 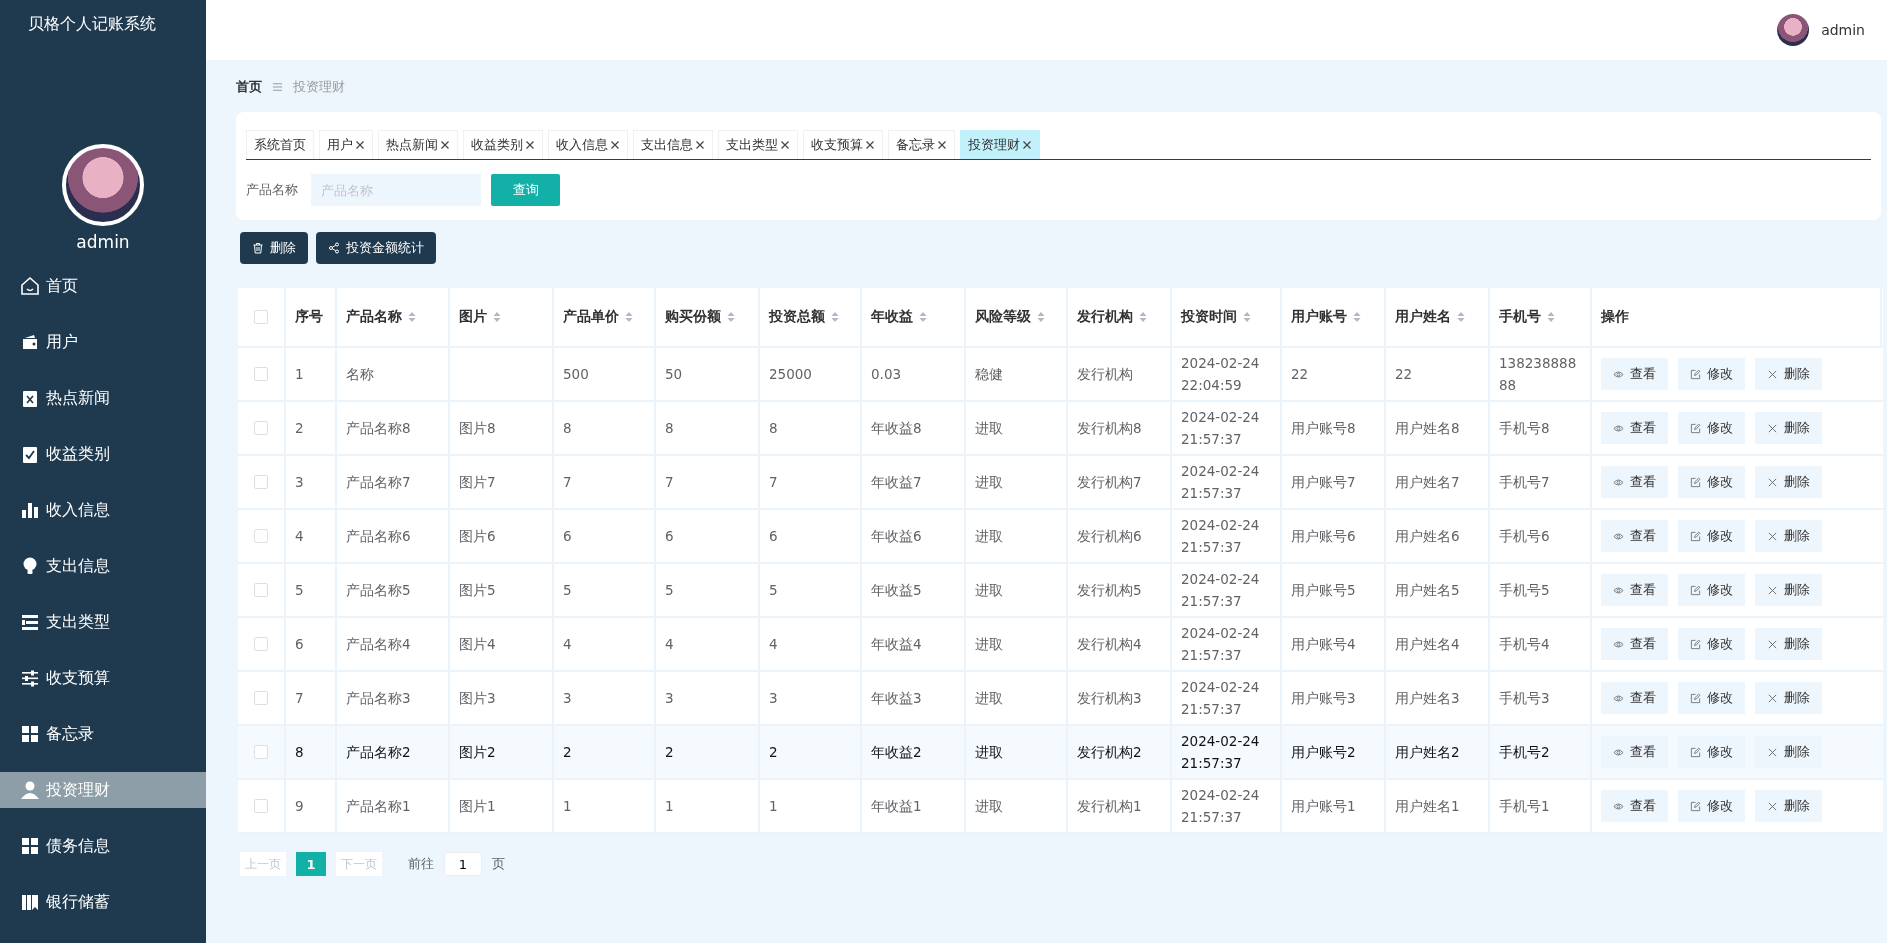 What do you see at coordinates (811, 317) in the screenshot?
I see `column-header: 投资总额` at bounding box center [811, 317].